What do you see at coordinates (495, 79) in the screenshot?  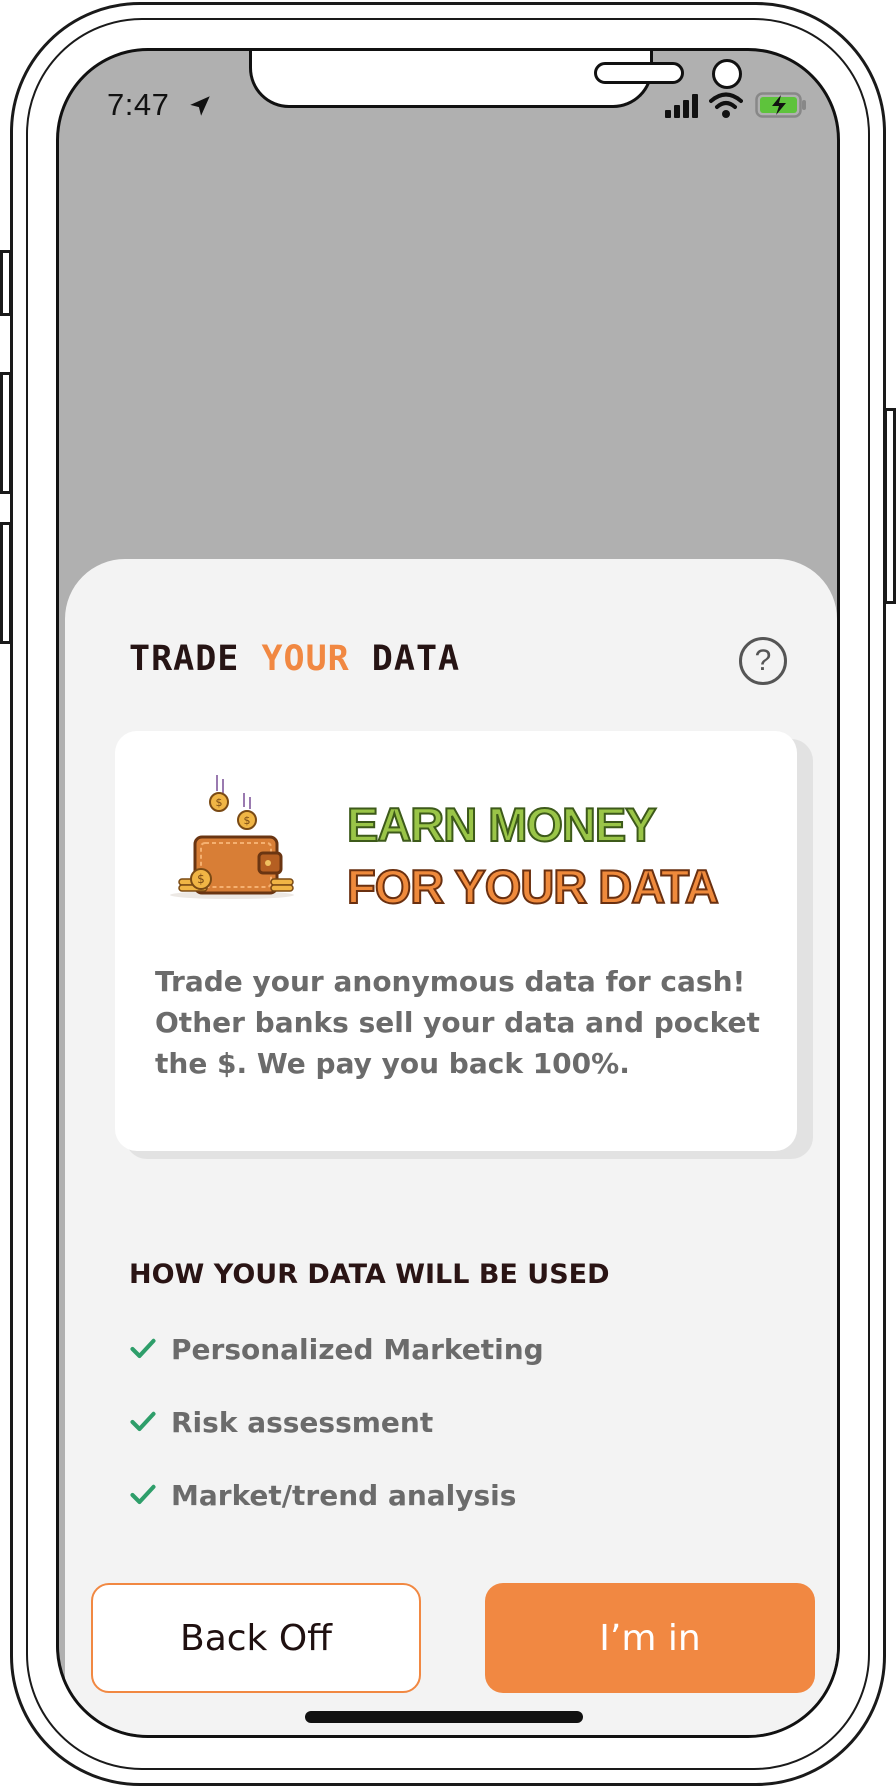 I see `notch` at bounding box center [495, 79].